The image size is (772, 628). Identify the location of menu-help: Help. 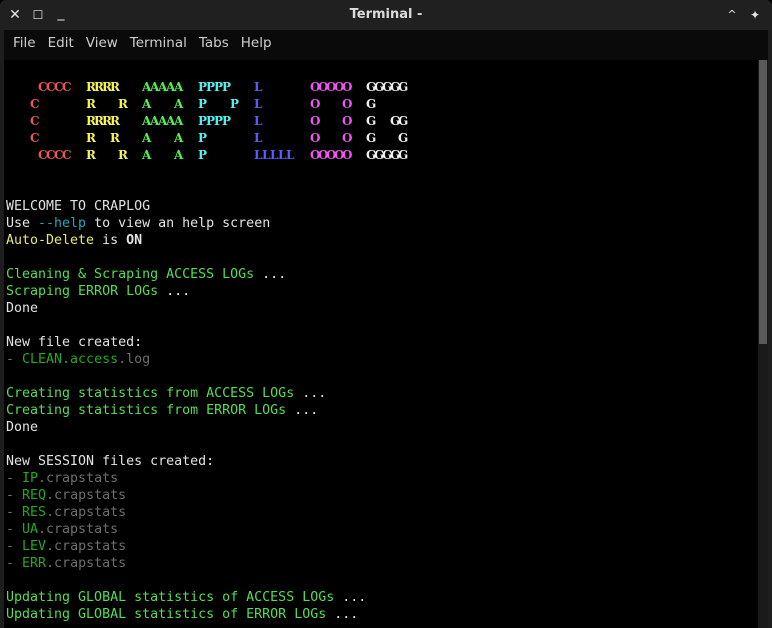
(256, 45).